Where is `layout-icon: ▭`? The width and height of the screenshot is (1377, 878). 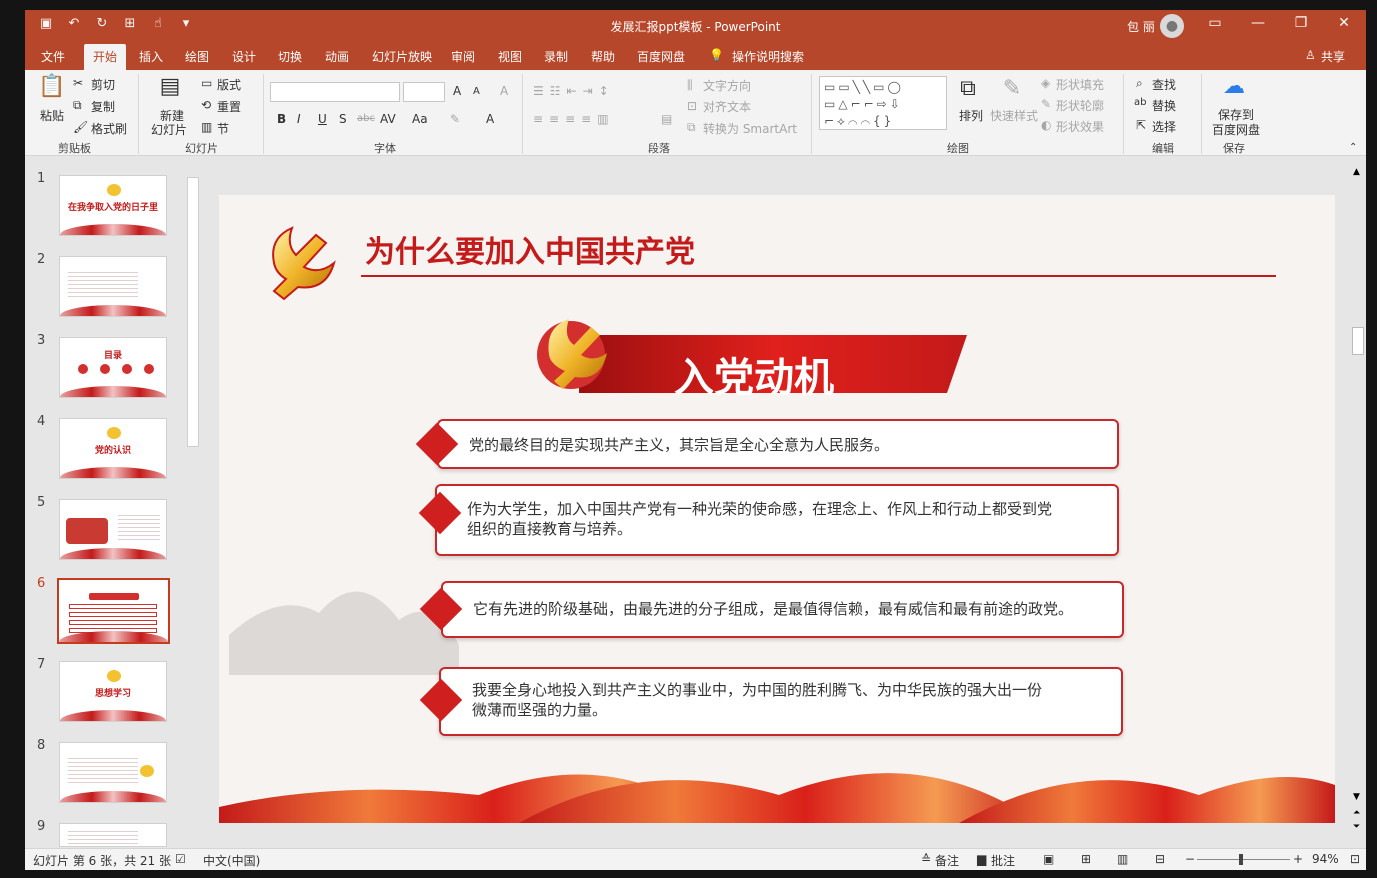
layout-icon: ▭ is located at coordinates (206, 83).